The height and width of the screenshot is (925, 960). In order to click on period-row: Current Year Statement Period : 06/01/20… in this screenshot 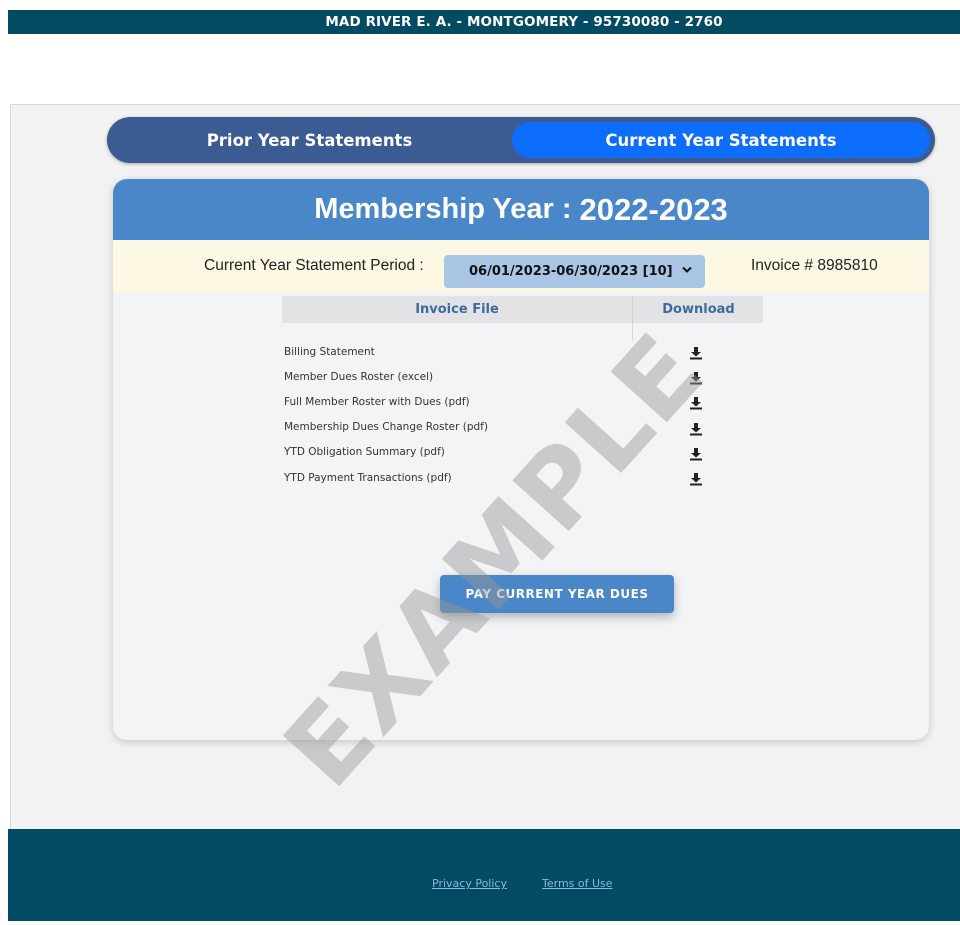, I will do `click(521, 266)`.